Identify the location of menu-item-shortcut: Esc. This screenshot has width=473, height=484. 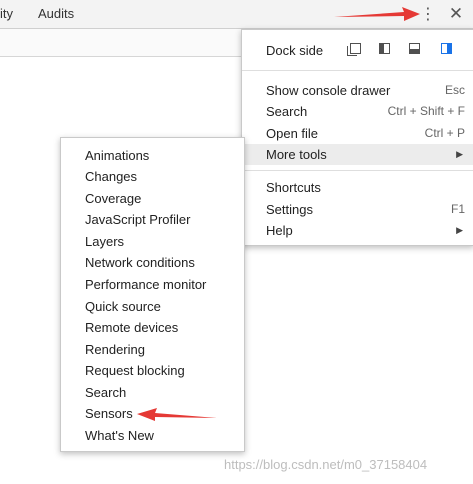
(454, 90).